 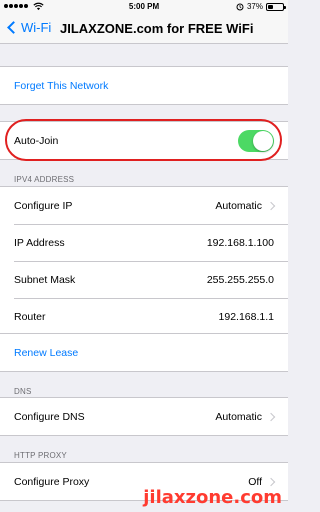 I want to click on forget-network-button: Forget This Network, so click(x=144, y=85).